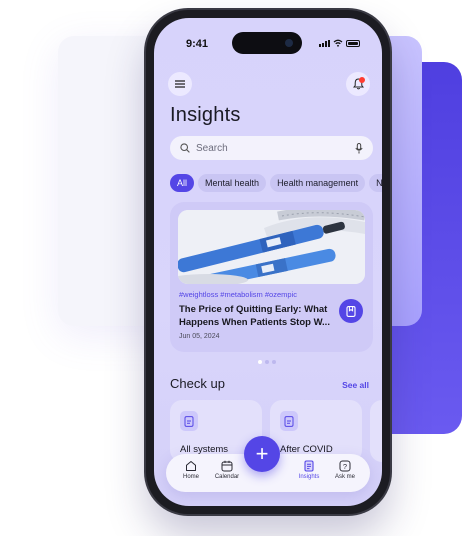 Image resolution: width=462 pixels, height=536 pixels. What do you see at coordinates (185, 148) in the screenshot?
I see `search-icon` at bounding box center [185, 148].